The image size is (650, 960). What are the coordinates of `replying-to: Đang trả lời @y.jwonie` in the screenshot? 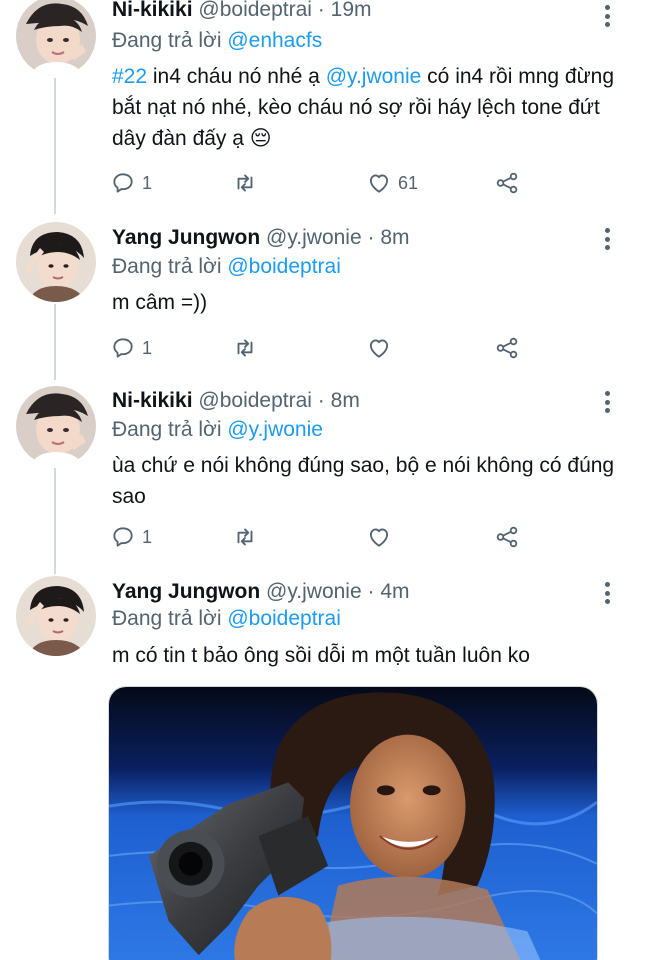 It's located at (217, 430).